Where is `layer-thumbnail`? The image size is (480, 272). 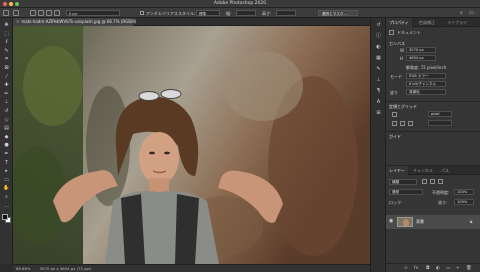
layer-thumbnail is located at coordinates (405, 222).